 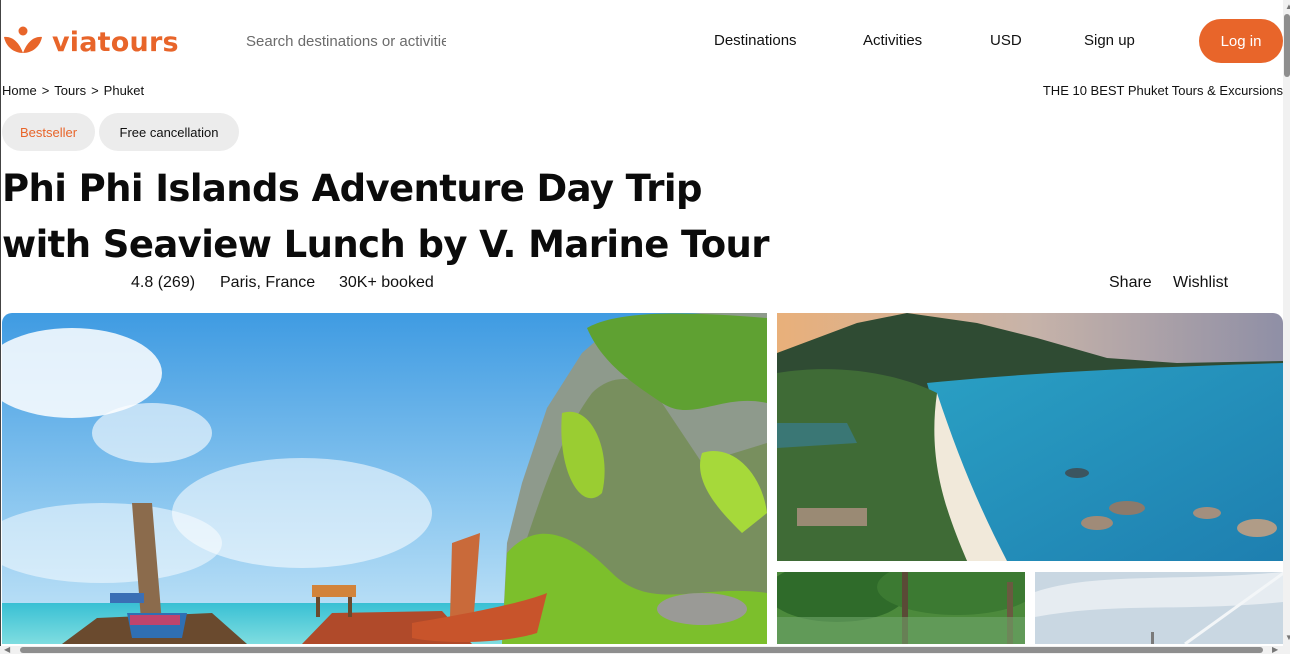 I want to click on viatours-logo-icon, so click(x=23, y=42).